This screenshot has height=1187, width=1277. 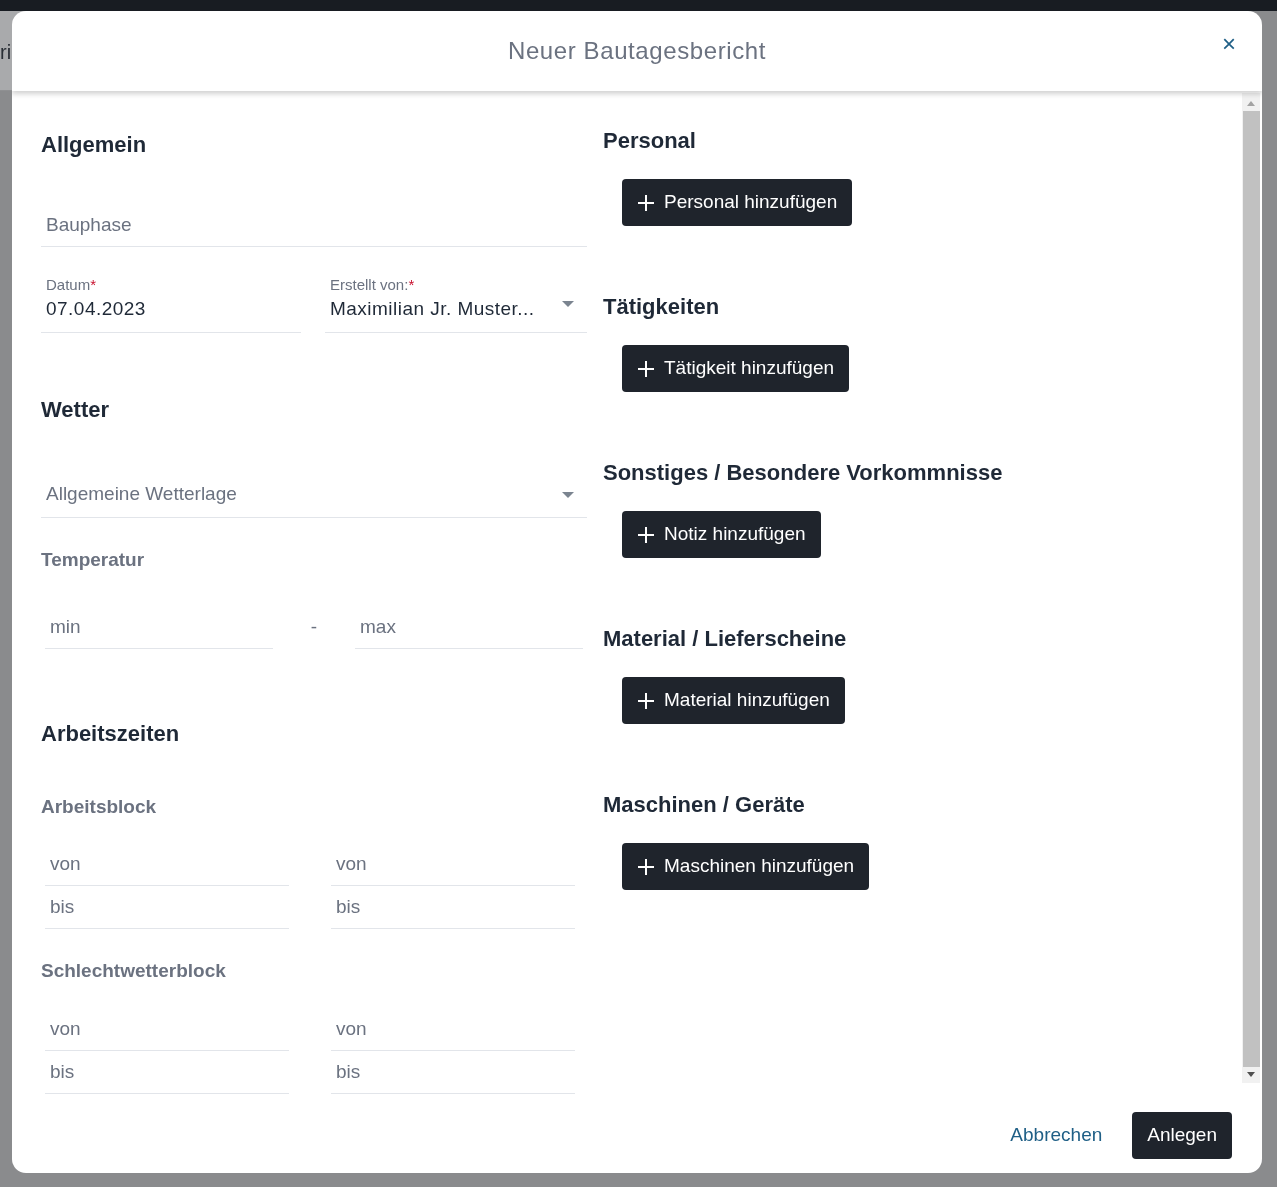 What do you see at coordinates (1056, 1135) in the screenshot?
I see `cancel-button: Abbrechen` at bounding box center [1056, 1135].